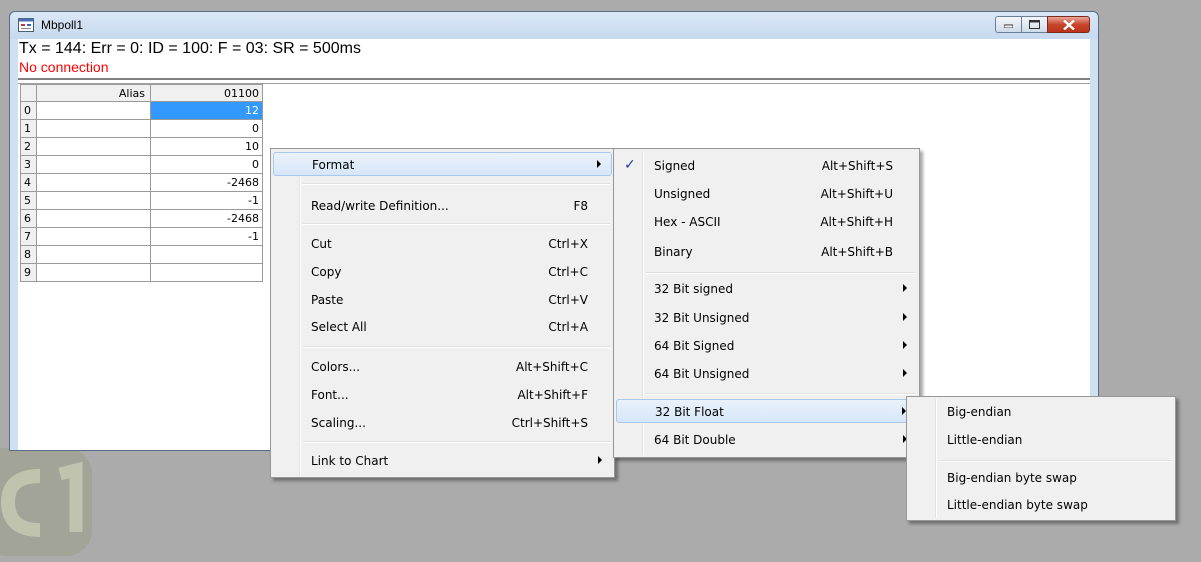 Image resolution: width=1201 pixels, height=562 pixels. I want to click on title-bar: Mbpoll1, so click(554, 25).